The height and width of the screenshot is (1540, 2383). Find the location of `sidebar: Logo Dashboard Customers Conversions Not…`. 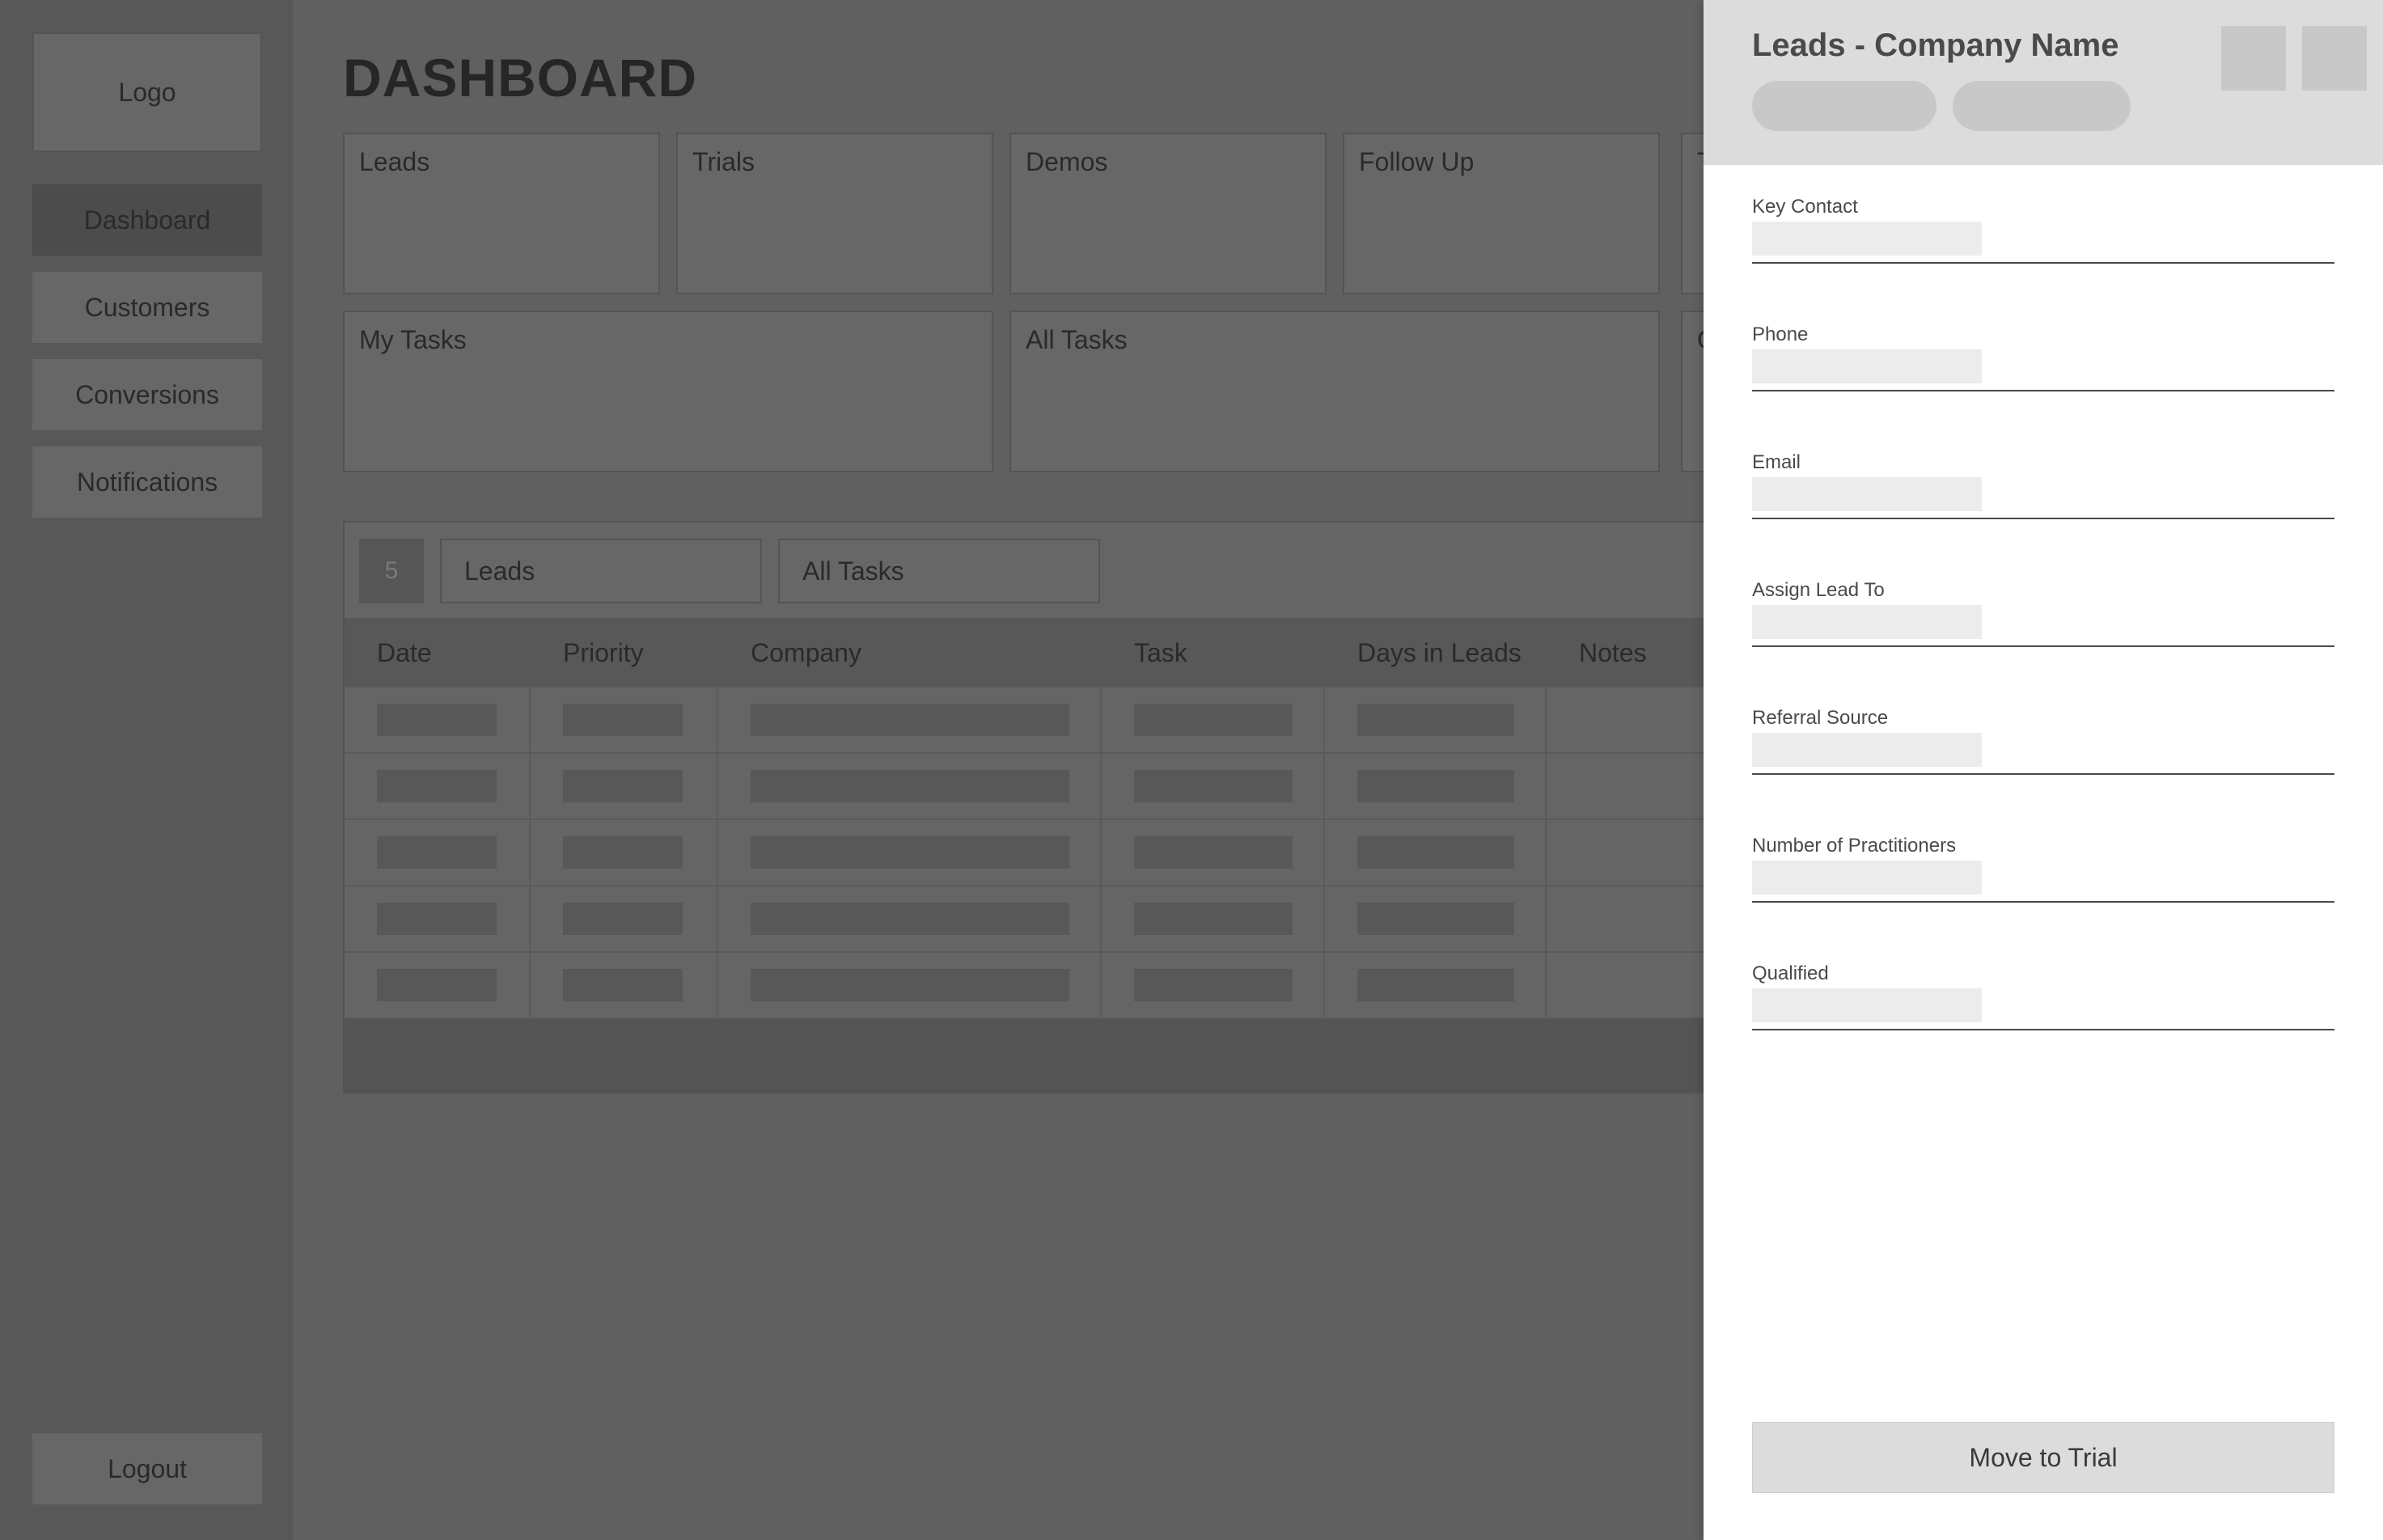

sidebar: Logo Dashboard Customers Conversions Not… is located at coordinates (146, 770).